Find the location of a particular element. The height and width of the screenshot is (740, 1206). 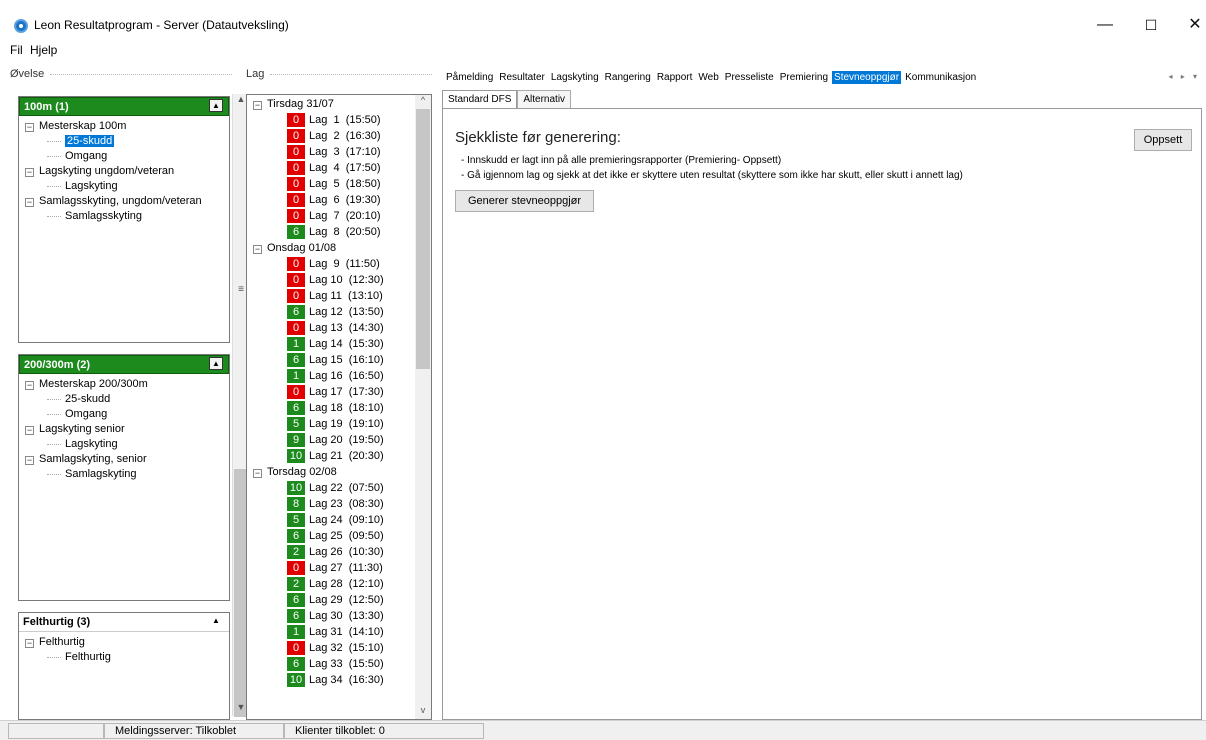

lag-item: 6 Lag 30 (13:30) is located at coordinates (335, 616).